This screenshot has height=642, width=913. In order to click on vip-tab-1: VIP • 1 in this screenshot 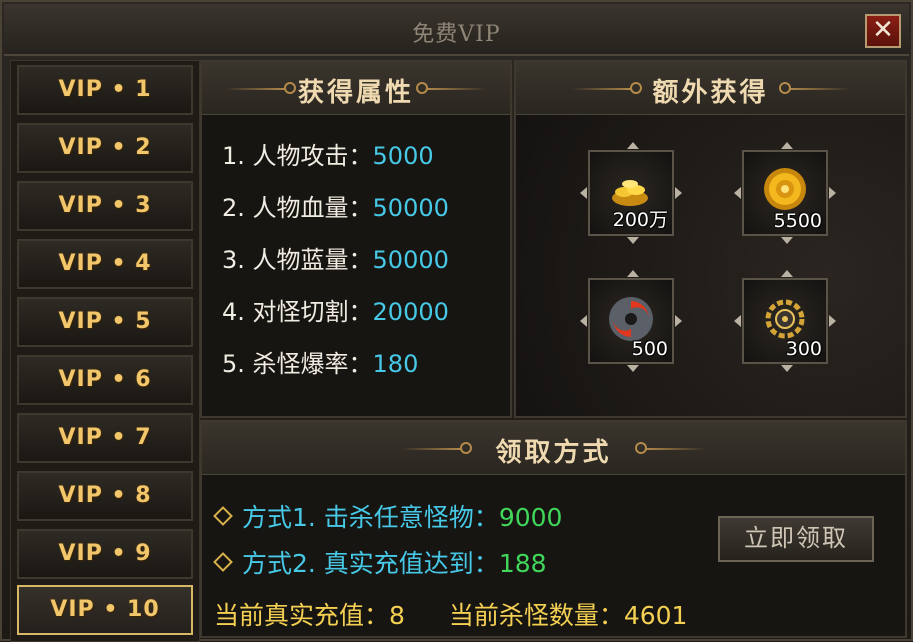, I will do `click(105, 90)`.